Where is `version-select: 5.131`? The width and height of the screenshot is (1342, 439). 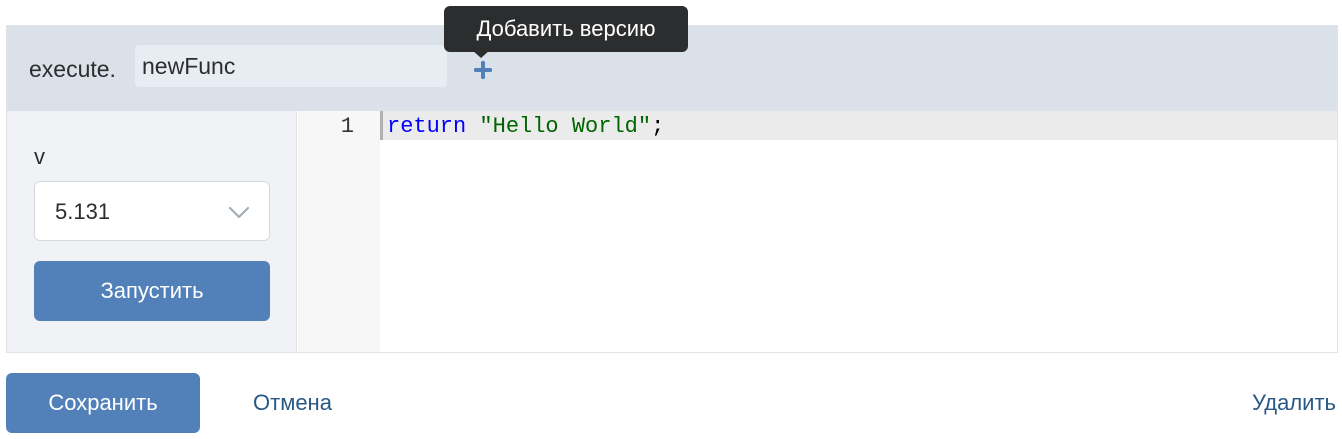 version-select: 5.131 is located at coordinates (152, 211).